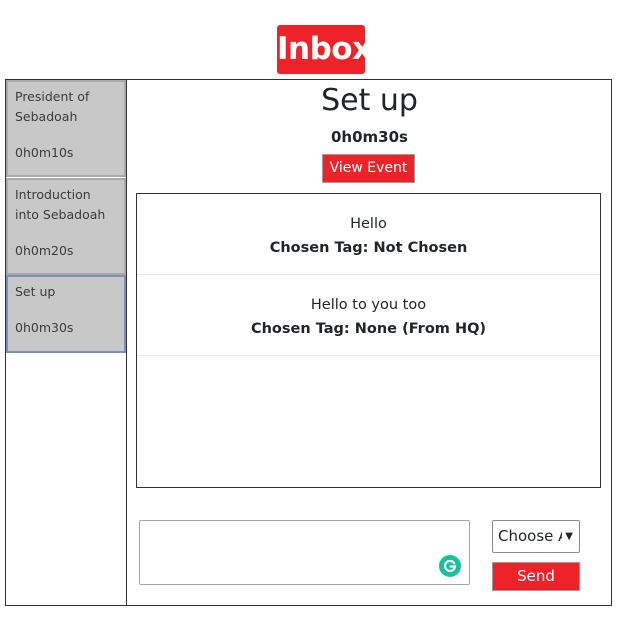 This screenshot has width=626, height=620. I want to click on sidebar-item-time: 0h0m20s, so click(44, 250).